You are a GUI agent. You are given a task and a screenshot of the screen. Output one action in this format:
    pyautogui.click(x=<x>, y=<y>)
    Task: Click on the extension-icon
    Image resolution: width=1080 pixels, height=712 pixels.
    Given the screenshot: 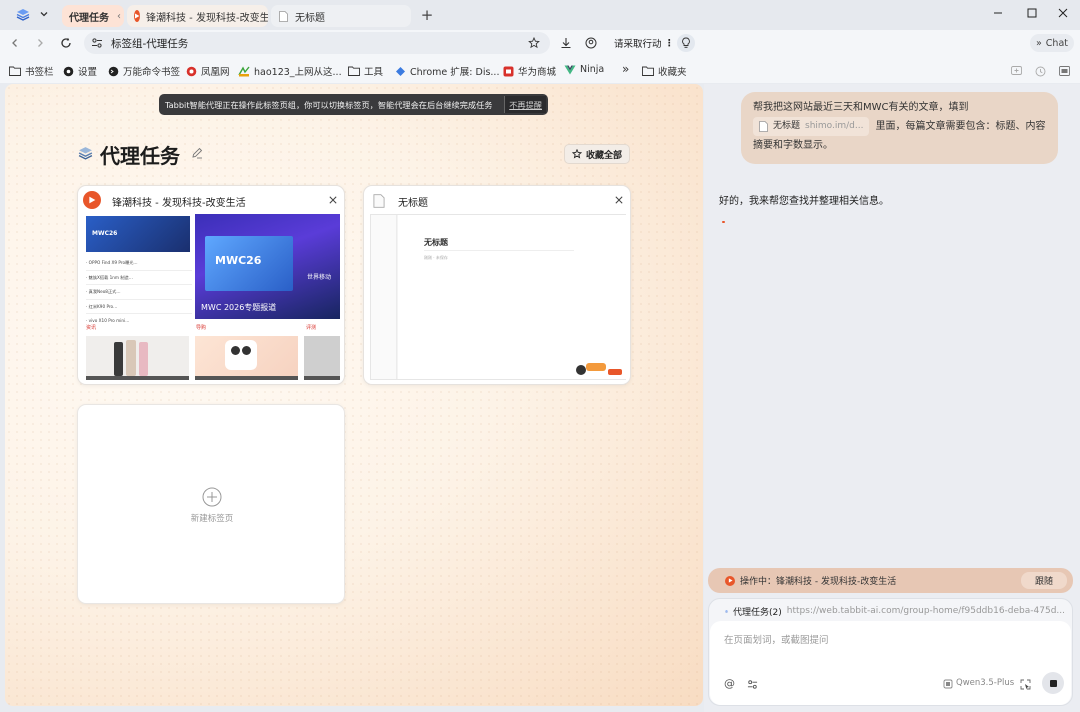 What is the action you would take?
    pyautogui.click(x=400, y=71)
    